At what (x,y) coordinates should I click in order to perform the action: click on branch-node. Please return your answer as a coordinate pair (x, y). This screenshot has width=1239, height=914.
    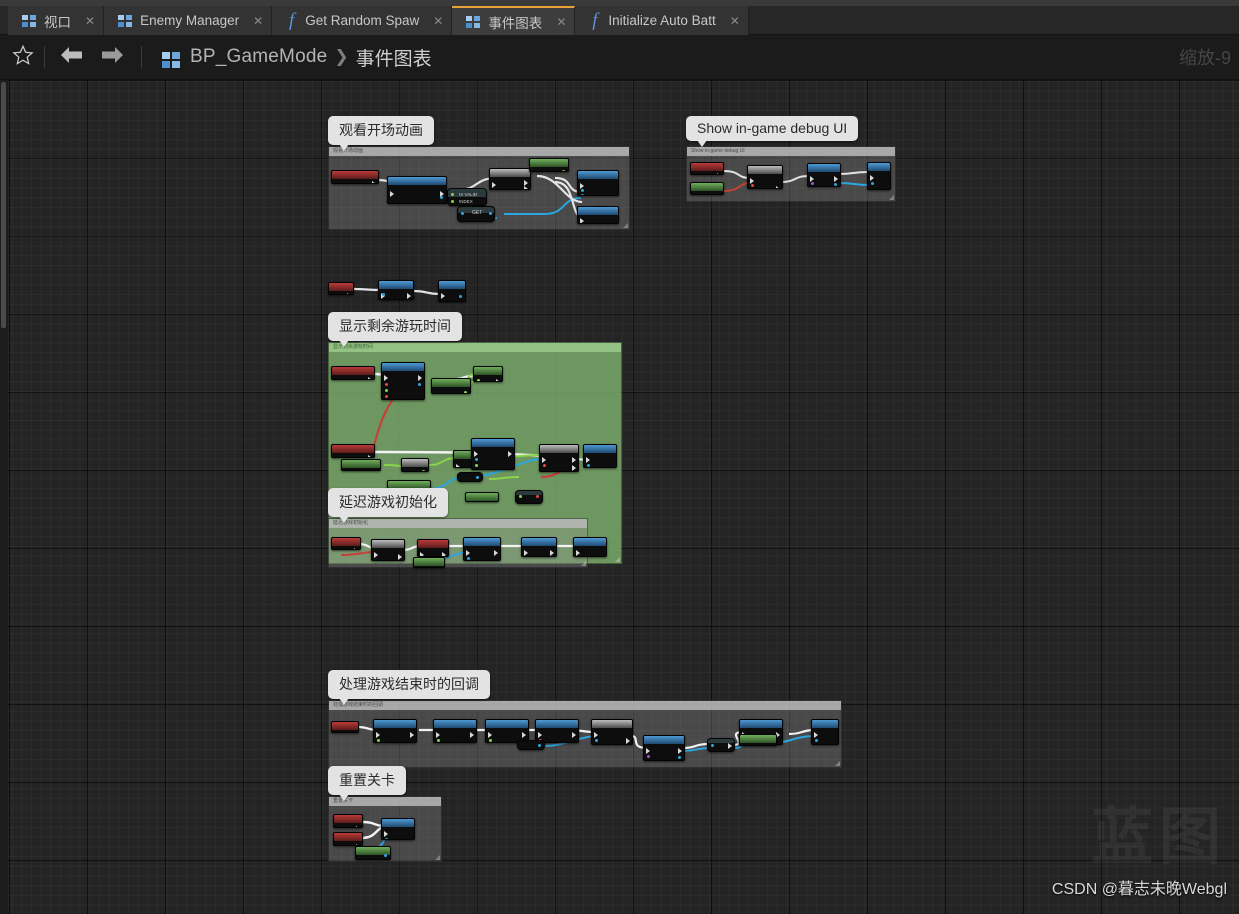
    Looking at the image, I should click on (559, 458).